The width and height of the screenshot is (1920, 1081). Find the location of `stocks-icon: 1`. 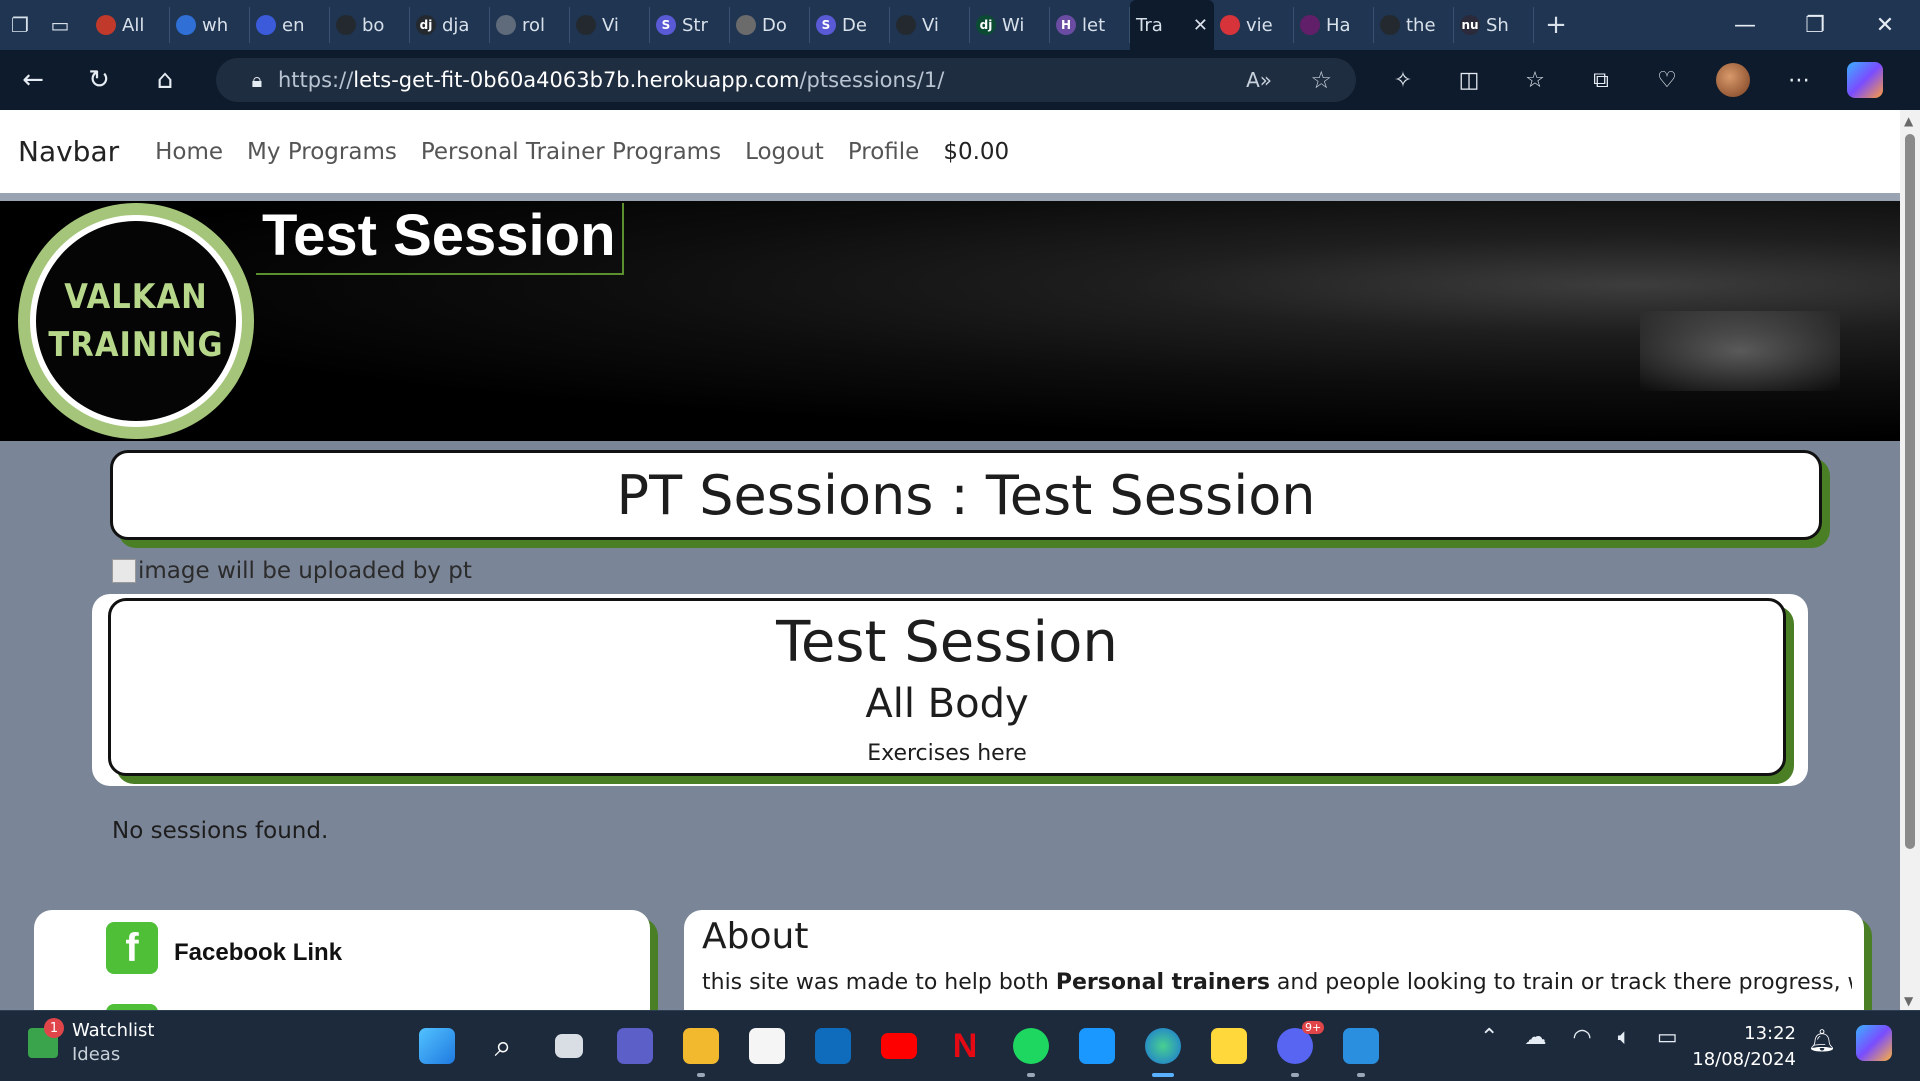

stocks-icon: 1 is located at coordinates (46, 1038).